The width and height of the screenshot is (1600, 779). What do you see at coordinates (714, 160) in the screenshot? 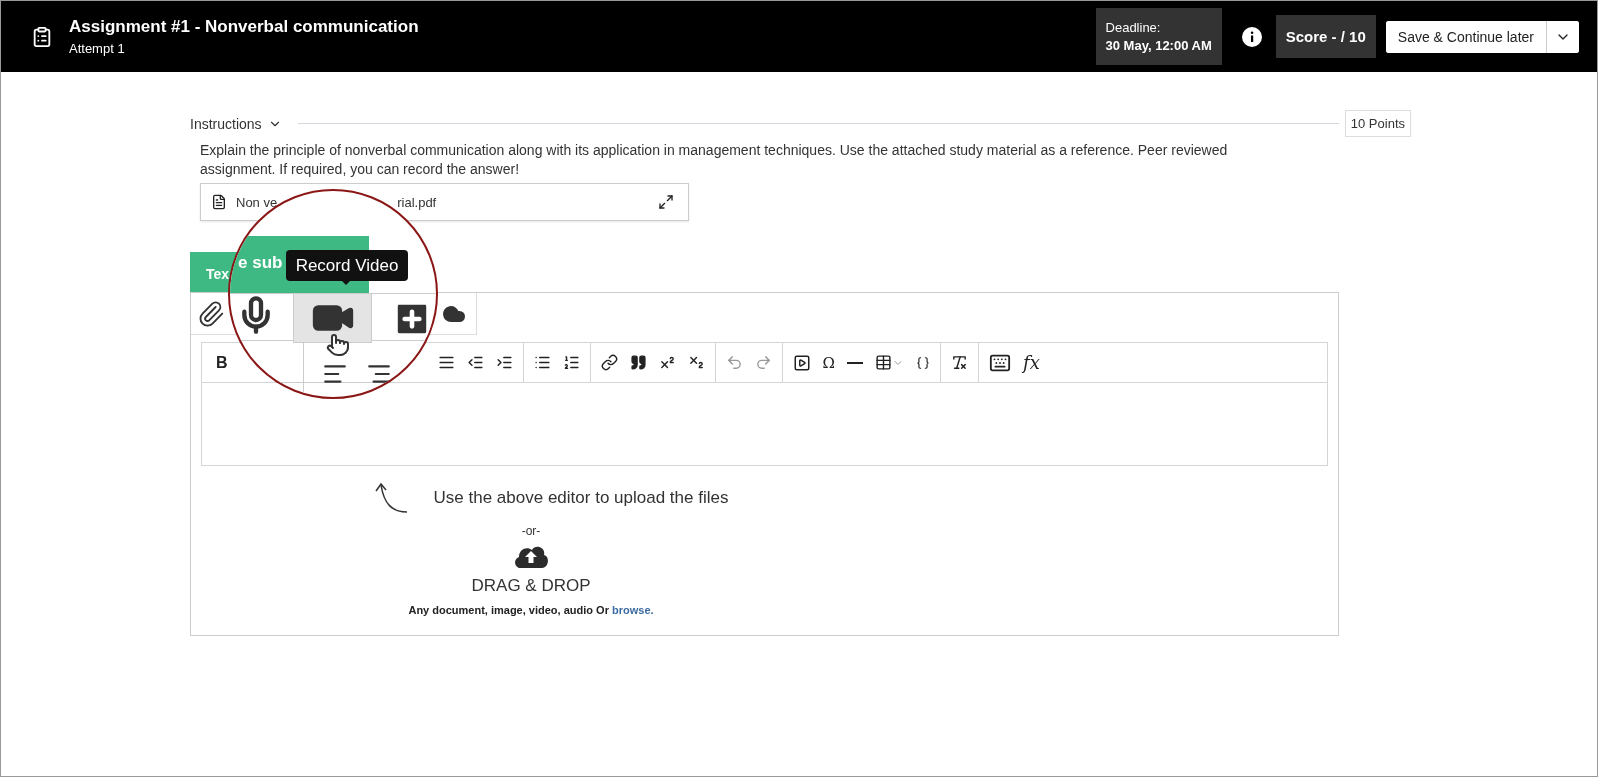
I see `instructions-text: Explain the principle of nonverbal communication along with its application in management techniques. Use the attached study material as a reference. Peer reviewed assignment. If required, you can record the answer!` at bounding box center [714, 160].